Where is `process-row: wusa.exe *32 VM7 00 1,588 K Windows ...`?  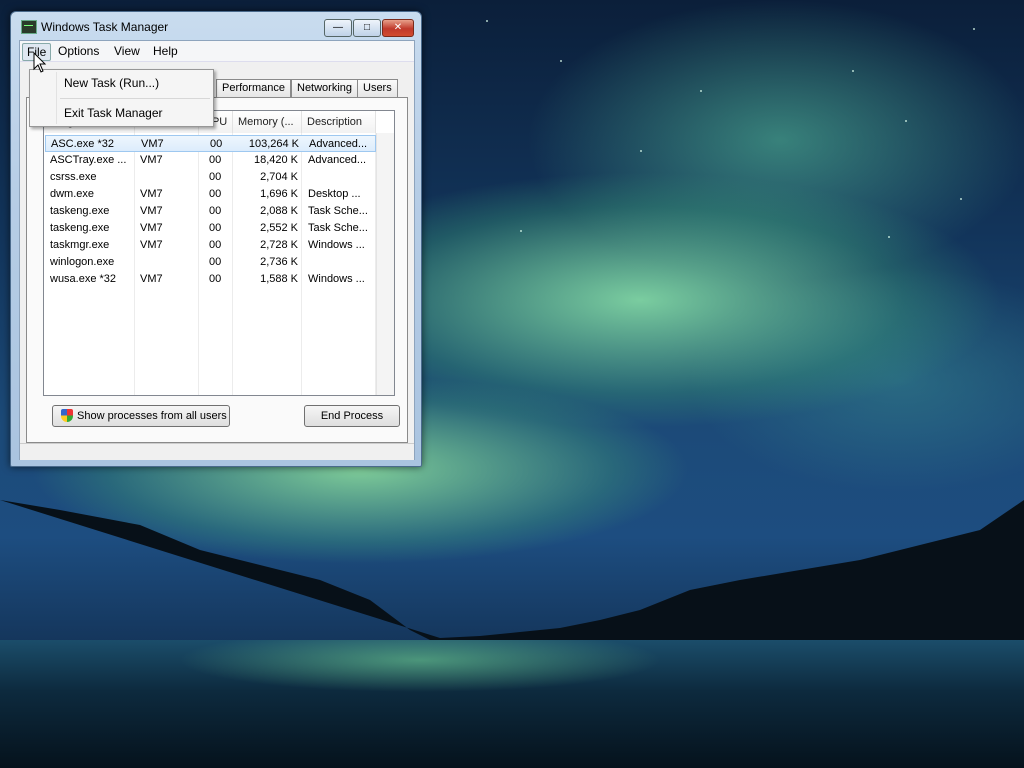
process-row: wusa.exe *32 VM7 00 1,588 K Windows ... is located at coordinates (210, 279).